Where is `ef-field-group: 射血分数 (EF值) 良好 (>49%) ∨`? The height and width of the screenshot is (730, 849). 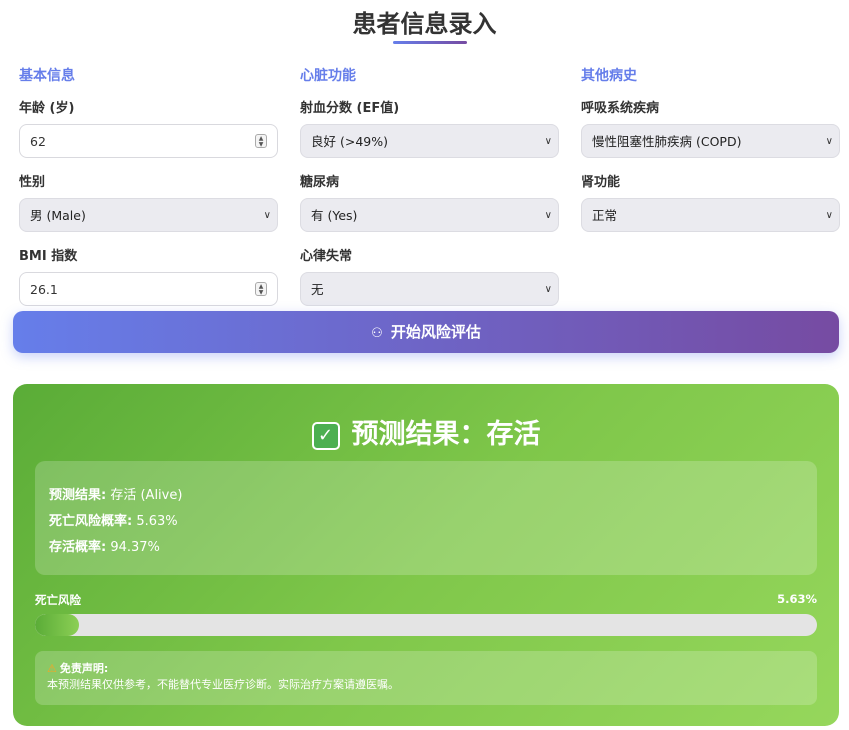
ef-field-group: 射血分数 (EF值) 良好 (>49%) ∨ is located at coordinates (430, 129).